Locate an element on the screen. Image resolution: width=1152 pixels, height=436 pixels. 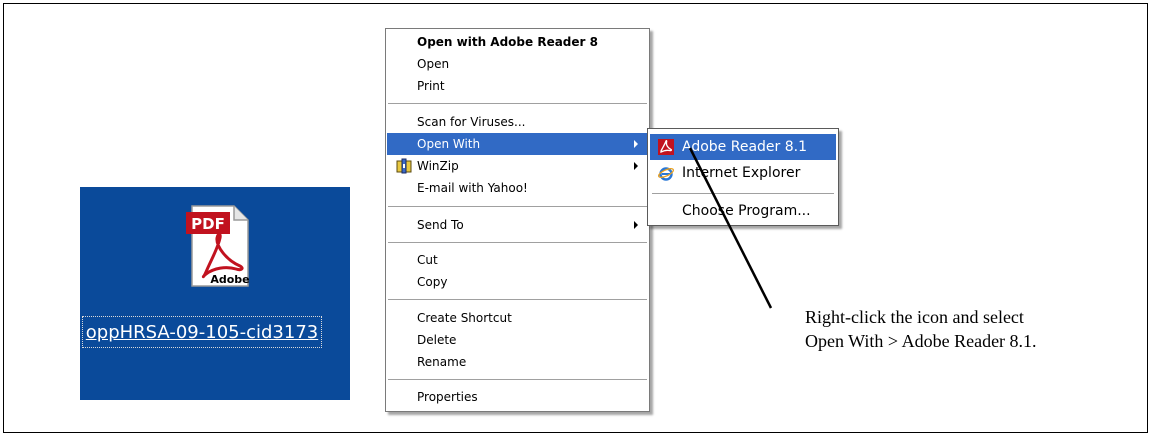
menu-item-delete: Delete is located at coordinates (517, 340).